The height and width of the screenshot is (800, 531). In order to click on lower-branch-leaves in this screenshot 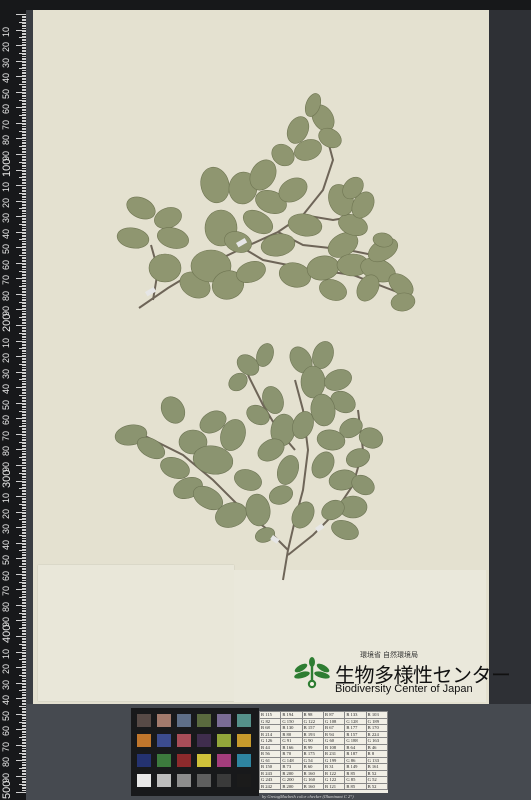, I will do `click(249, 442)`.